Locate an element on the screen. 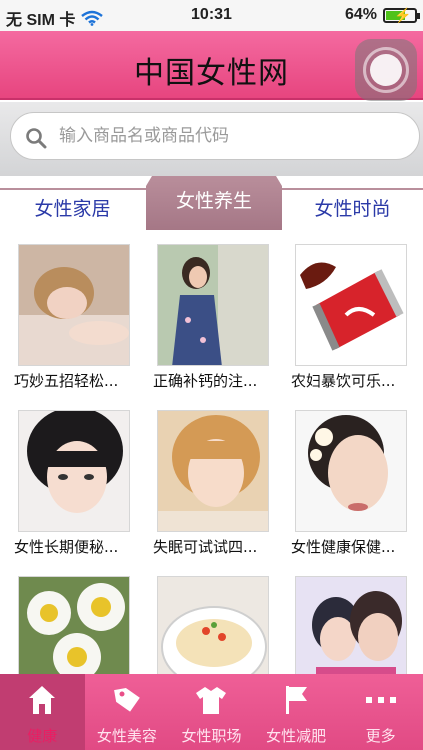  search-input is located at coordinates (234, 136).